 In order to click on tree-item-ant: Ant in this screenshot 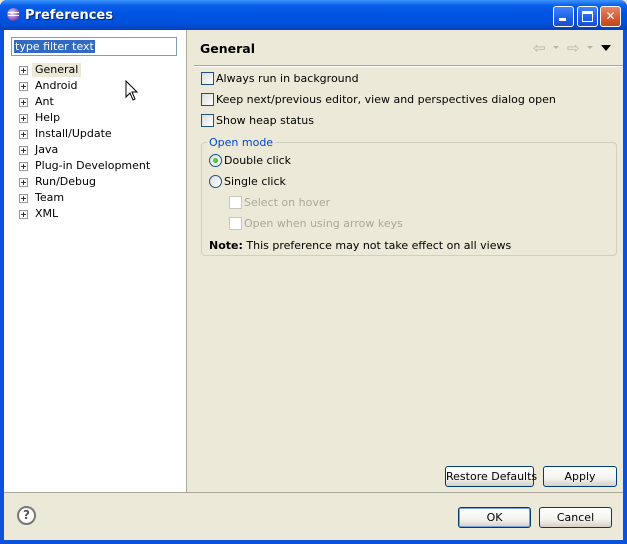, I will do `click(95, 102)`.